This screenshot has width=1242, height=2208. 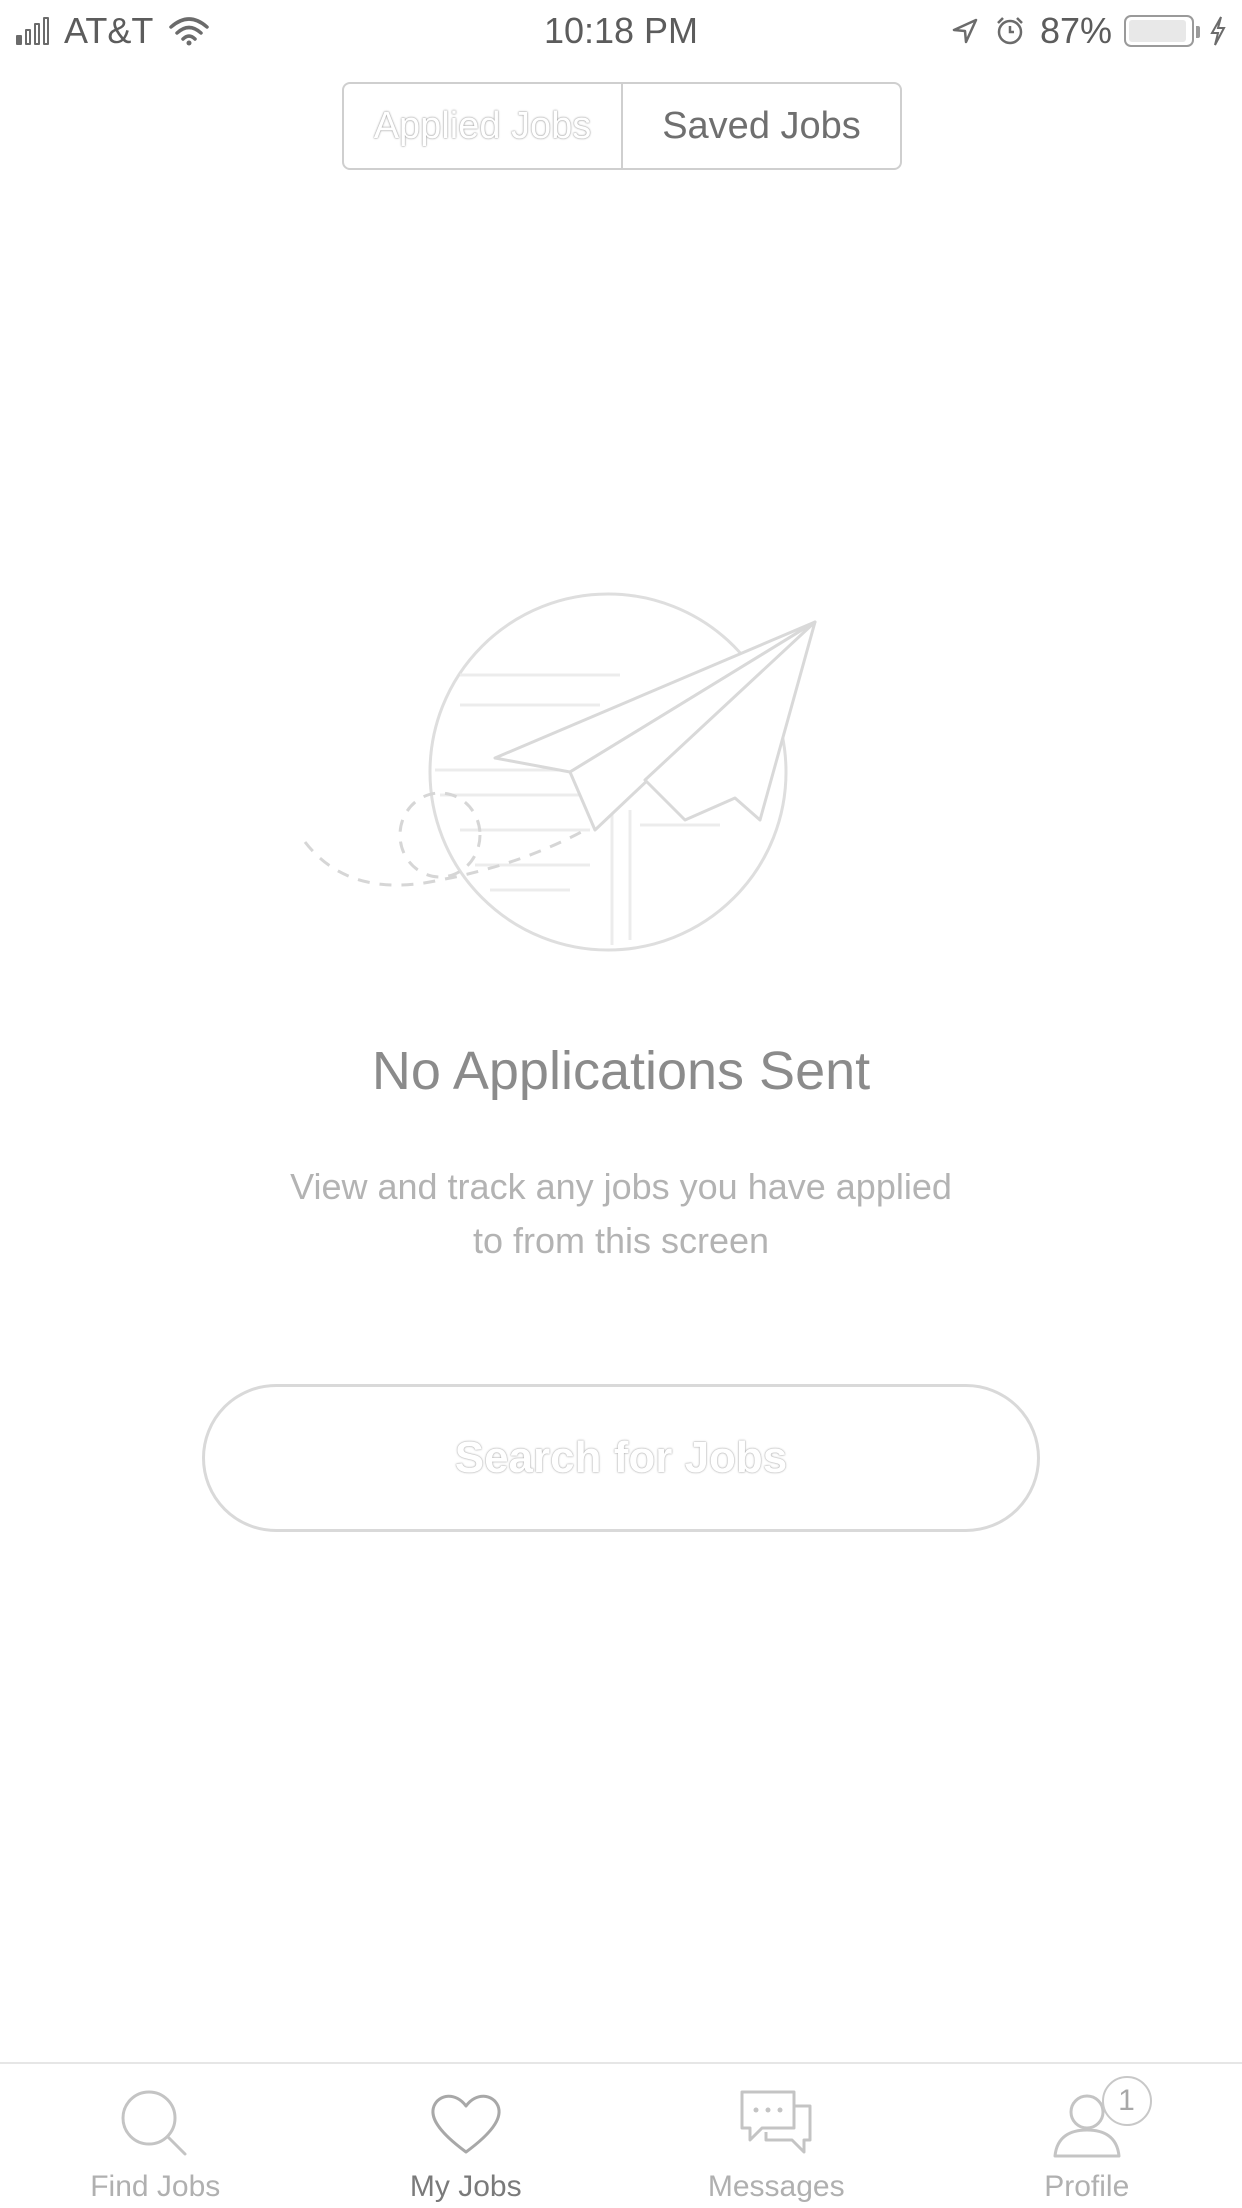 I want to click on tab-messages: Messages, so click(x=776, y=2136).